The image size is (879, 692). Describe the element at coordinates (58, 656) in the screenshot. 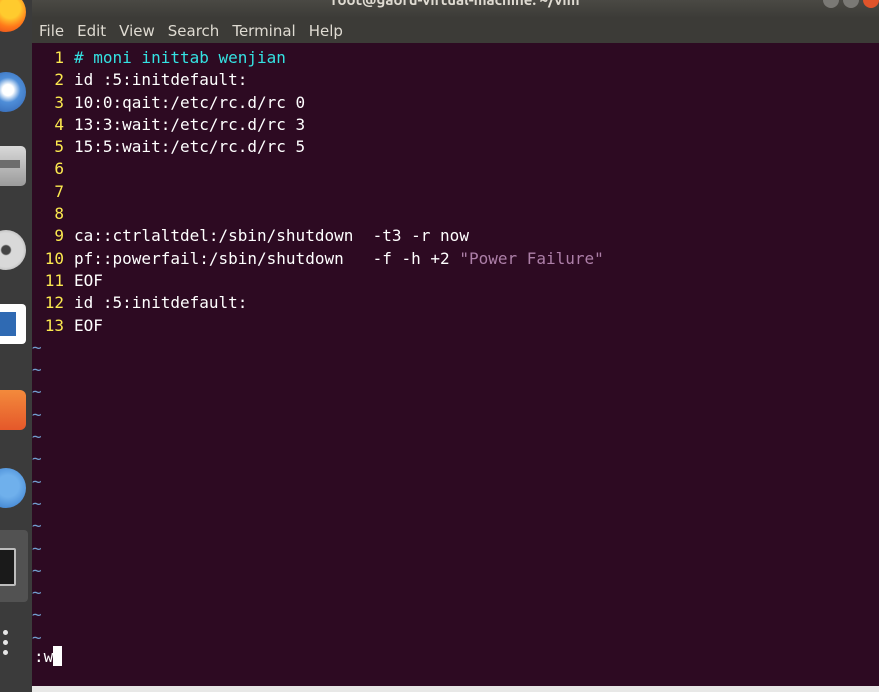

I see `text-cursor` at that location.